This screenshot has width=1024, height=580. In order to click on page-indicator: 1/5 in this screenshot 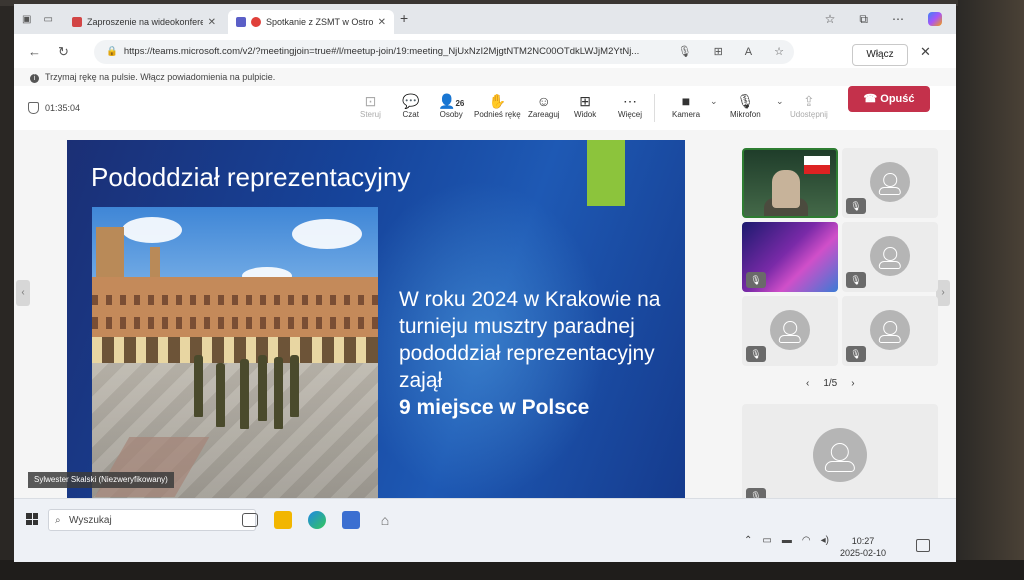, I will do `click(830, 383)`.